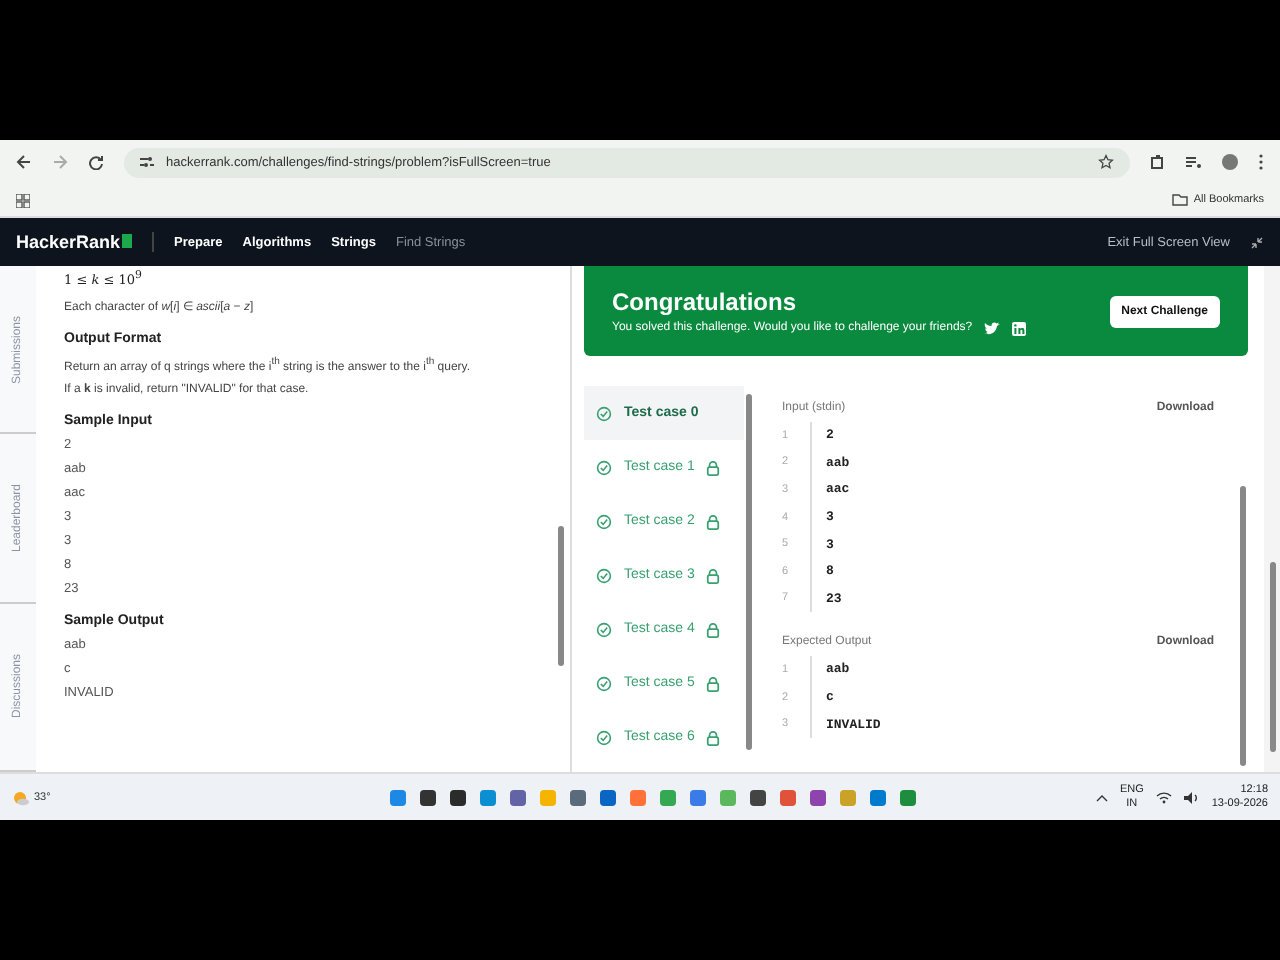  What do you see at coordinates (1106, 162) in the screenshot?
I see `star-icon` at bounding box center [1106, 162].